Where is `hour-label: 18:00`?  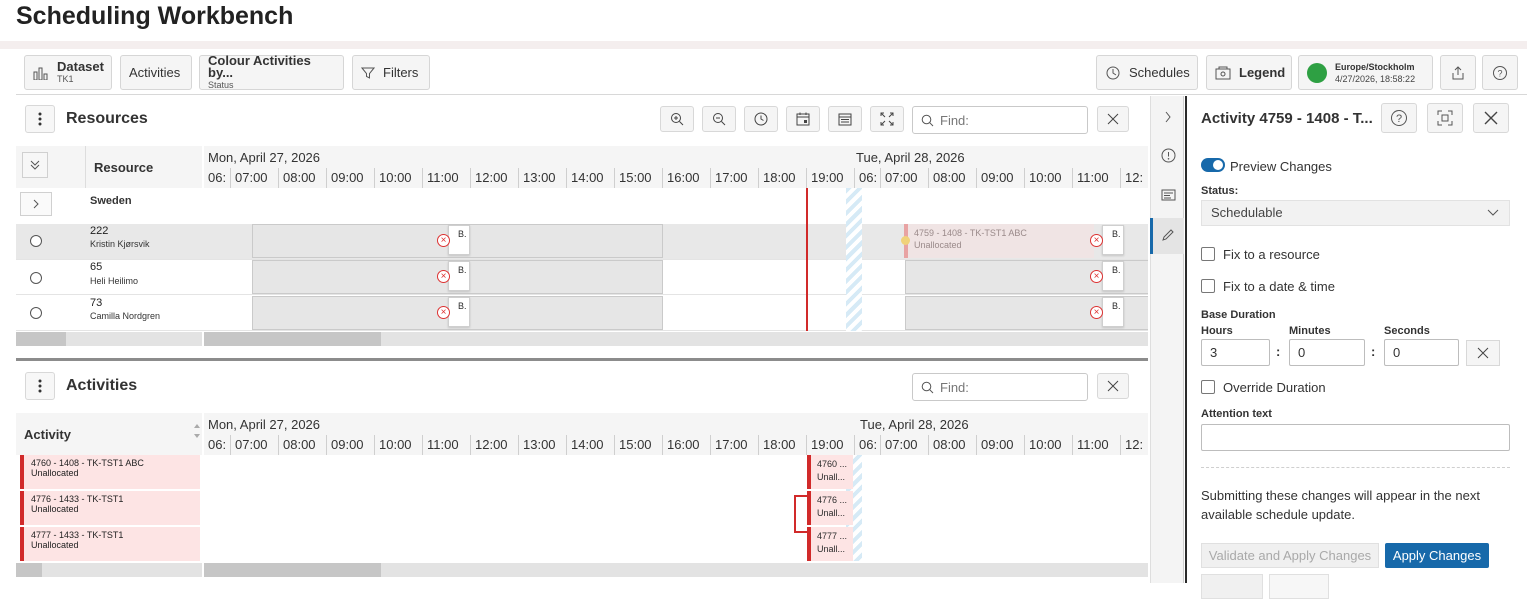
hour-label: 18:00 is located at coordinates (777, 178).